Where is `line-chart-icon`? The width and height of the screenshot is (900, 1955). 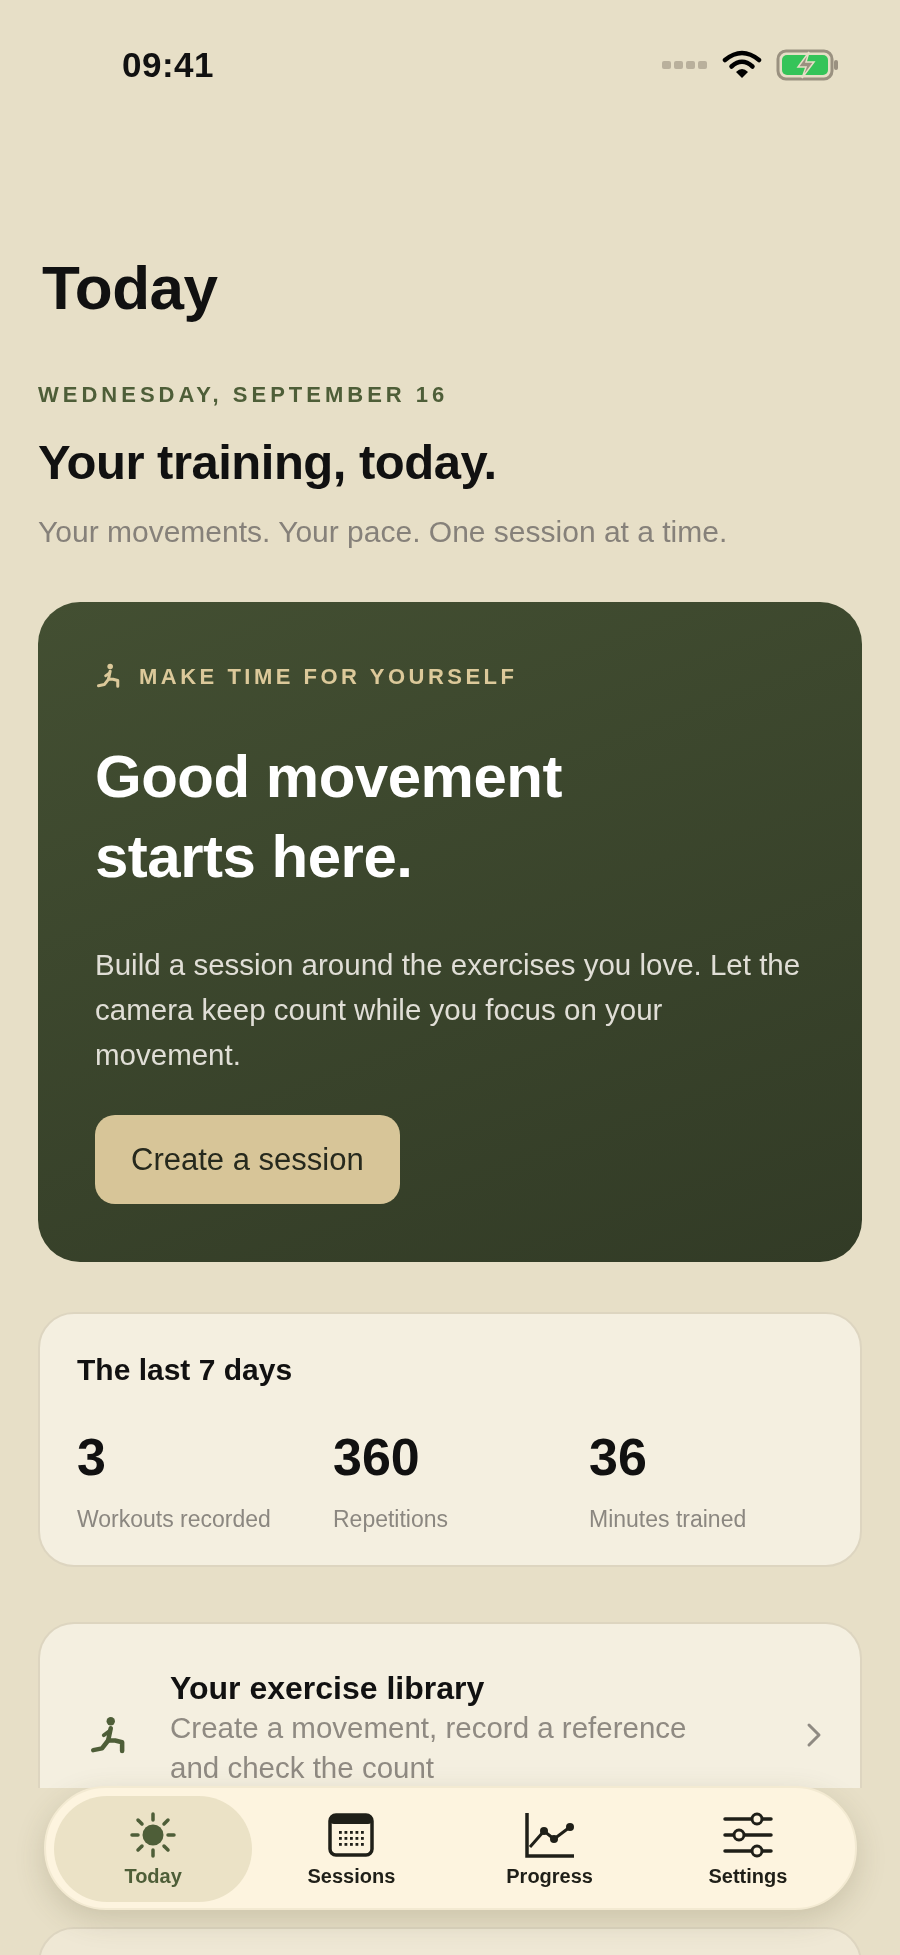 line-chart-icon is located at coordinates (549, 1834).